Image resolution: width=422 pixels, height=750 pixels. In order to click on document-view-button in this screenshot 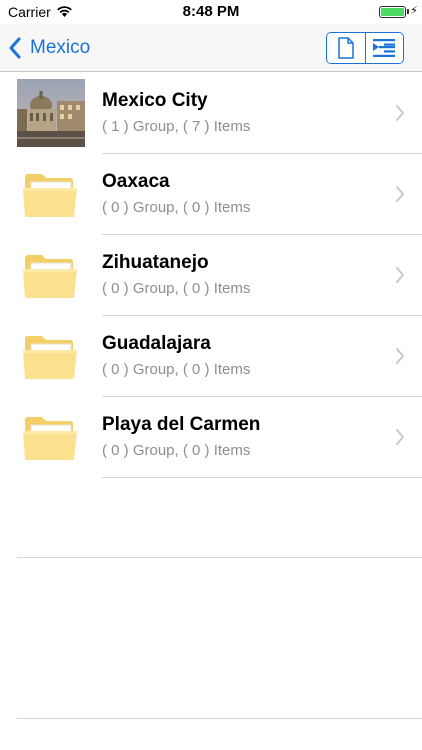, I will do `click(346, 48)`.